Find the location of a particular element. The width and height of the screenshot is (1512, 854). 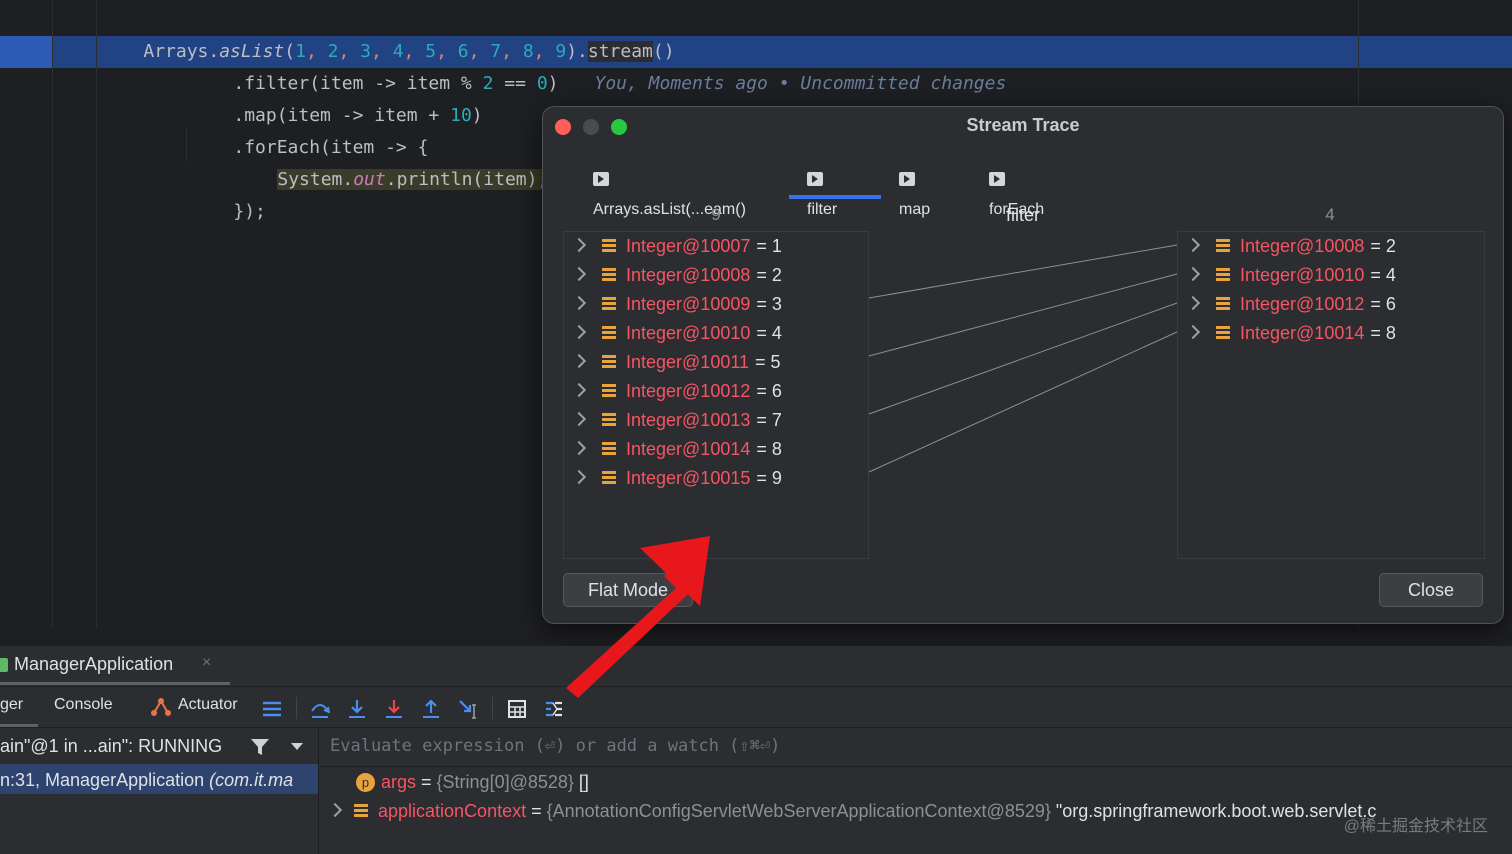

variable-row-args: p args = {String[0]@8528} [] is located at coordinates (472, 782).